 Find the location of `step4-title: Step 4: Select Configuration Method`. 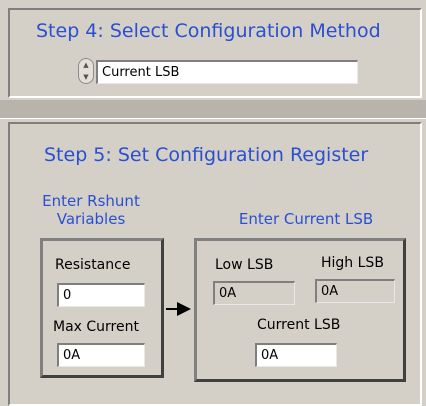

step4-title: Step 4: Select Configuration Method is located at coordinates (208, 31).